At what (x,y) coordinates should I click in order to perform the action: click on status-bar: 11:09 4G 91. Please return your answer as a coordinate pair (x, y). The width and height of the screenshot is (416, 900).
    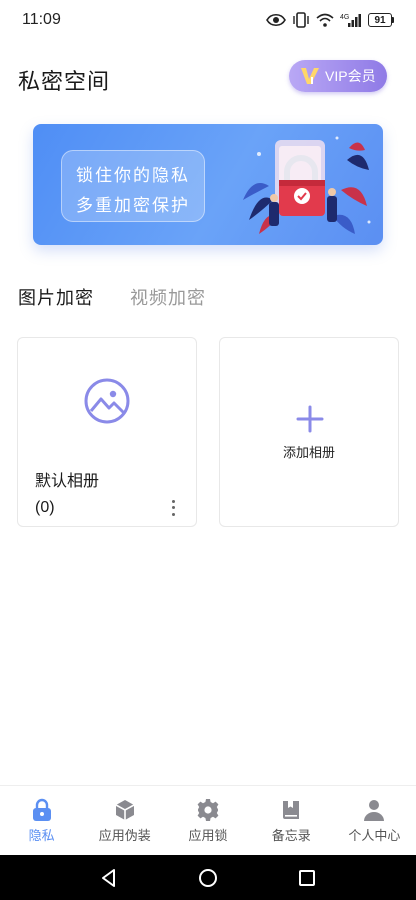
    Looking at the image, I should click on (208, 20).